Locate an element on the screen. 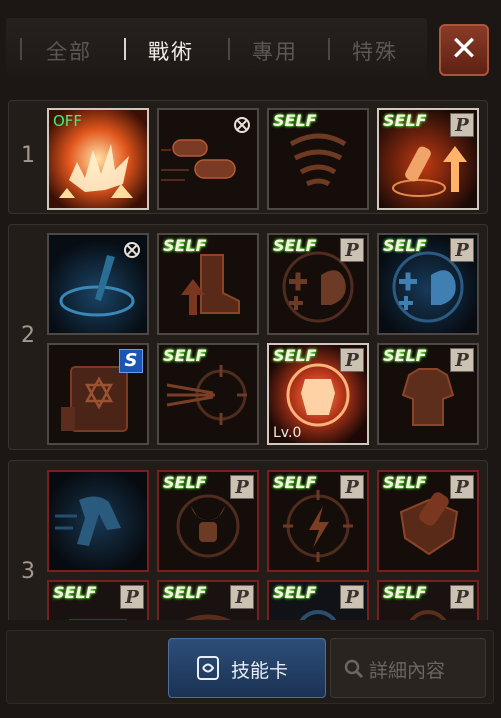 Image resolution: width=501 pixels, height=718 pixels. level-label: Lv.0 is located at coordinates (287, 433).